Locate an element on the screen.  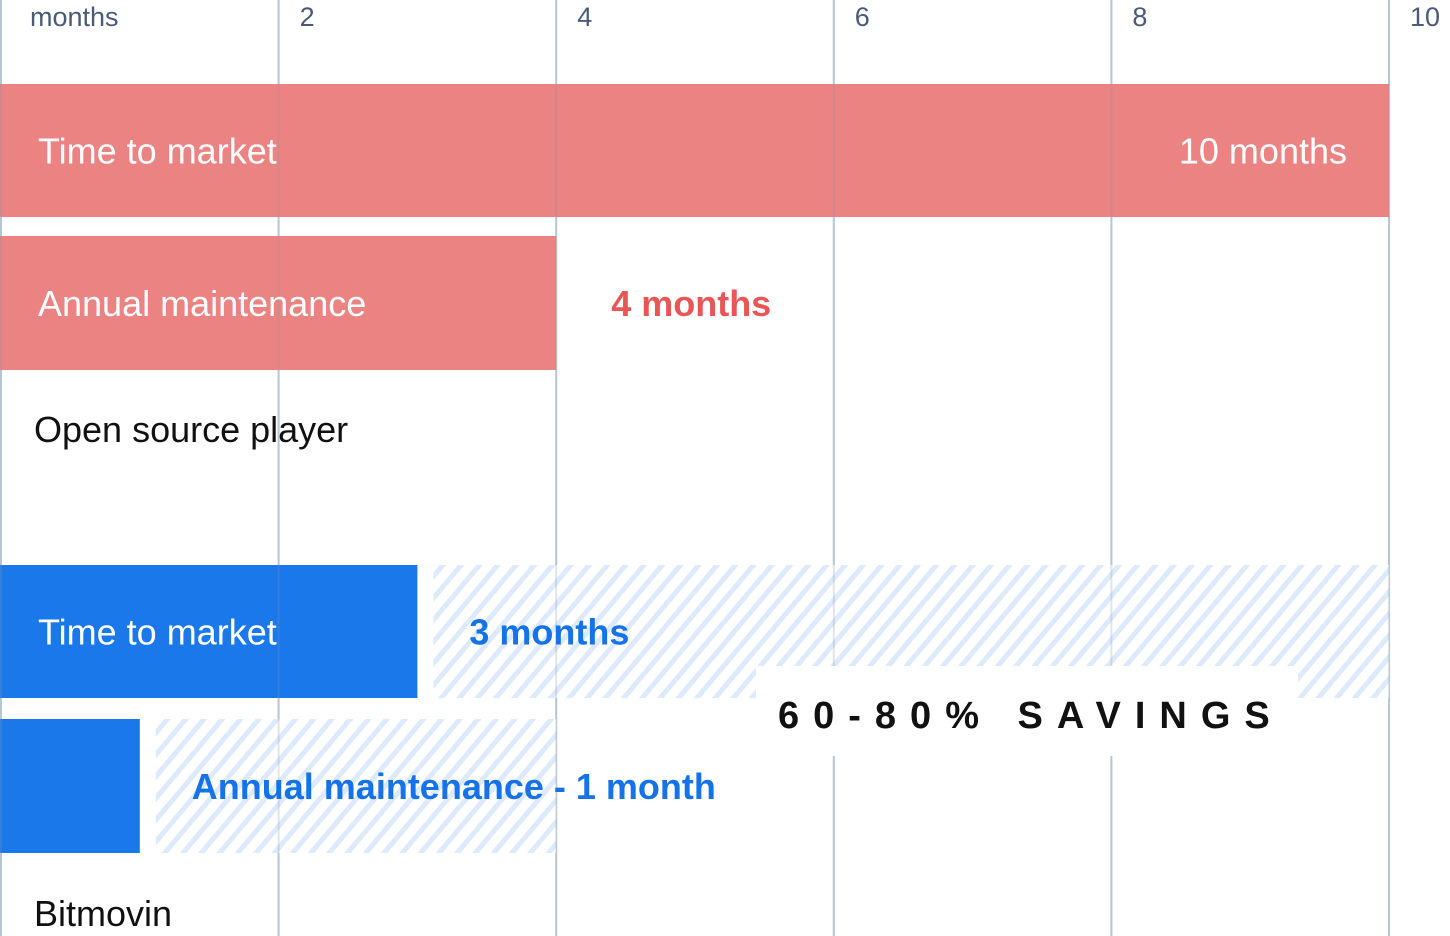
bar-value-label: 10 months is located at coordinates (1263, 151).